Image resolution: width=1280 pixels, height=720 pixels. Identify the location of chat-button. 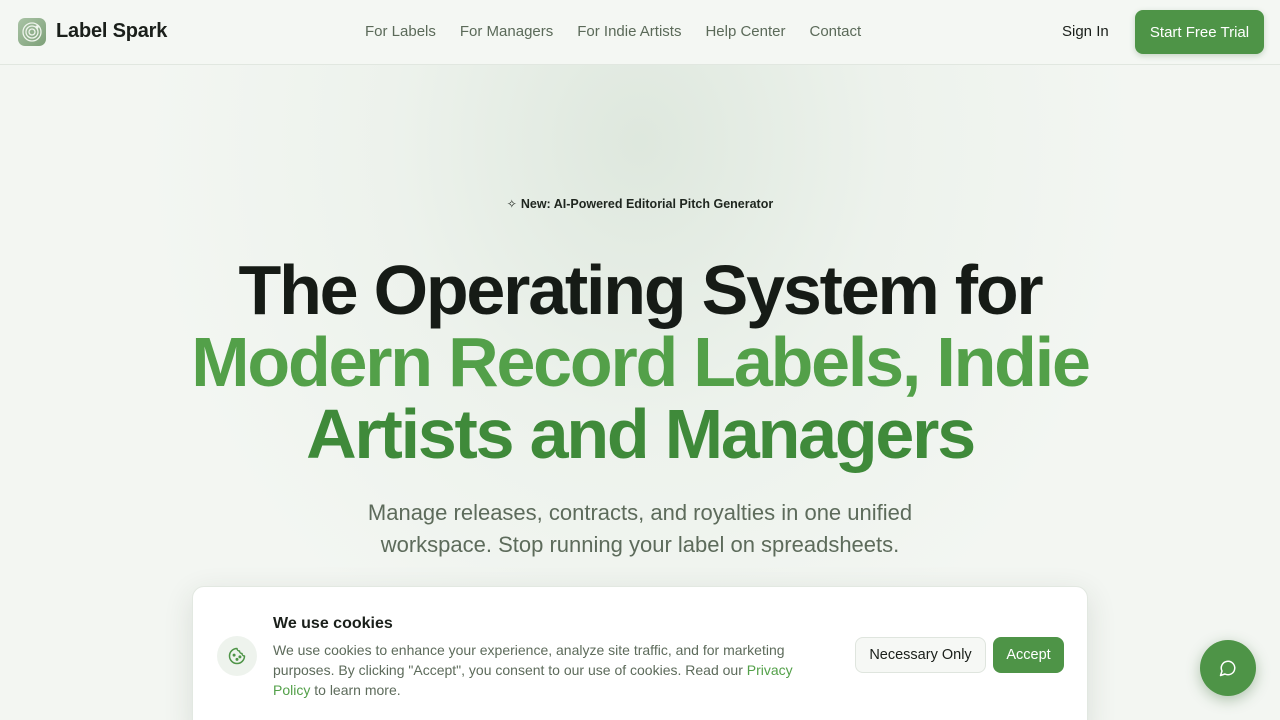
(1228, 668).